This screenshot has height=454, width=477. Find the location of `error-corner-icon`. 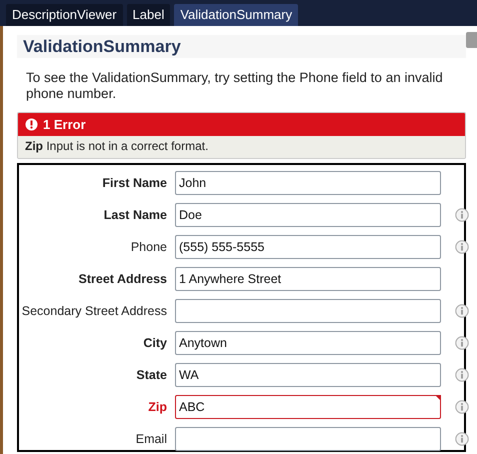

error-corner-icon is located at coordinates (438, 398).